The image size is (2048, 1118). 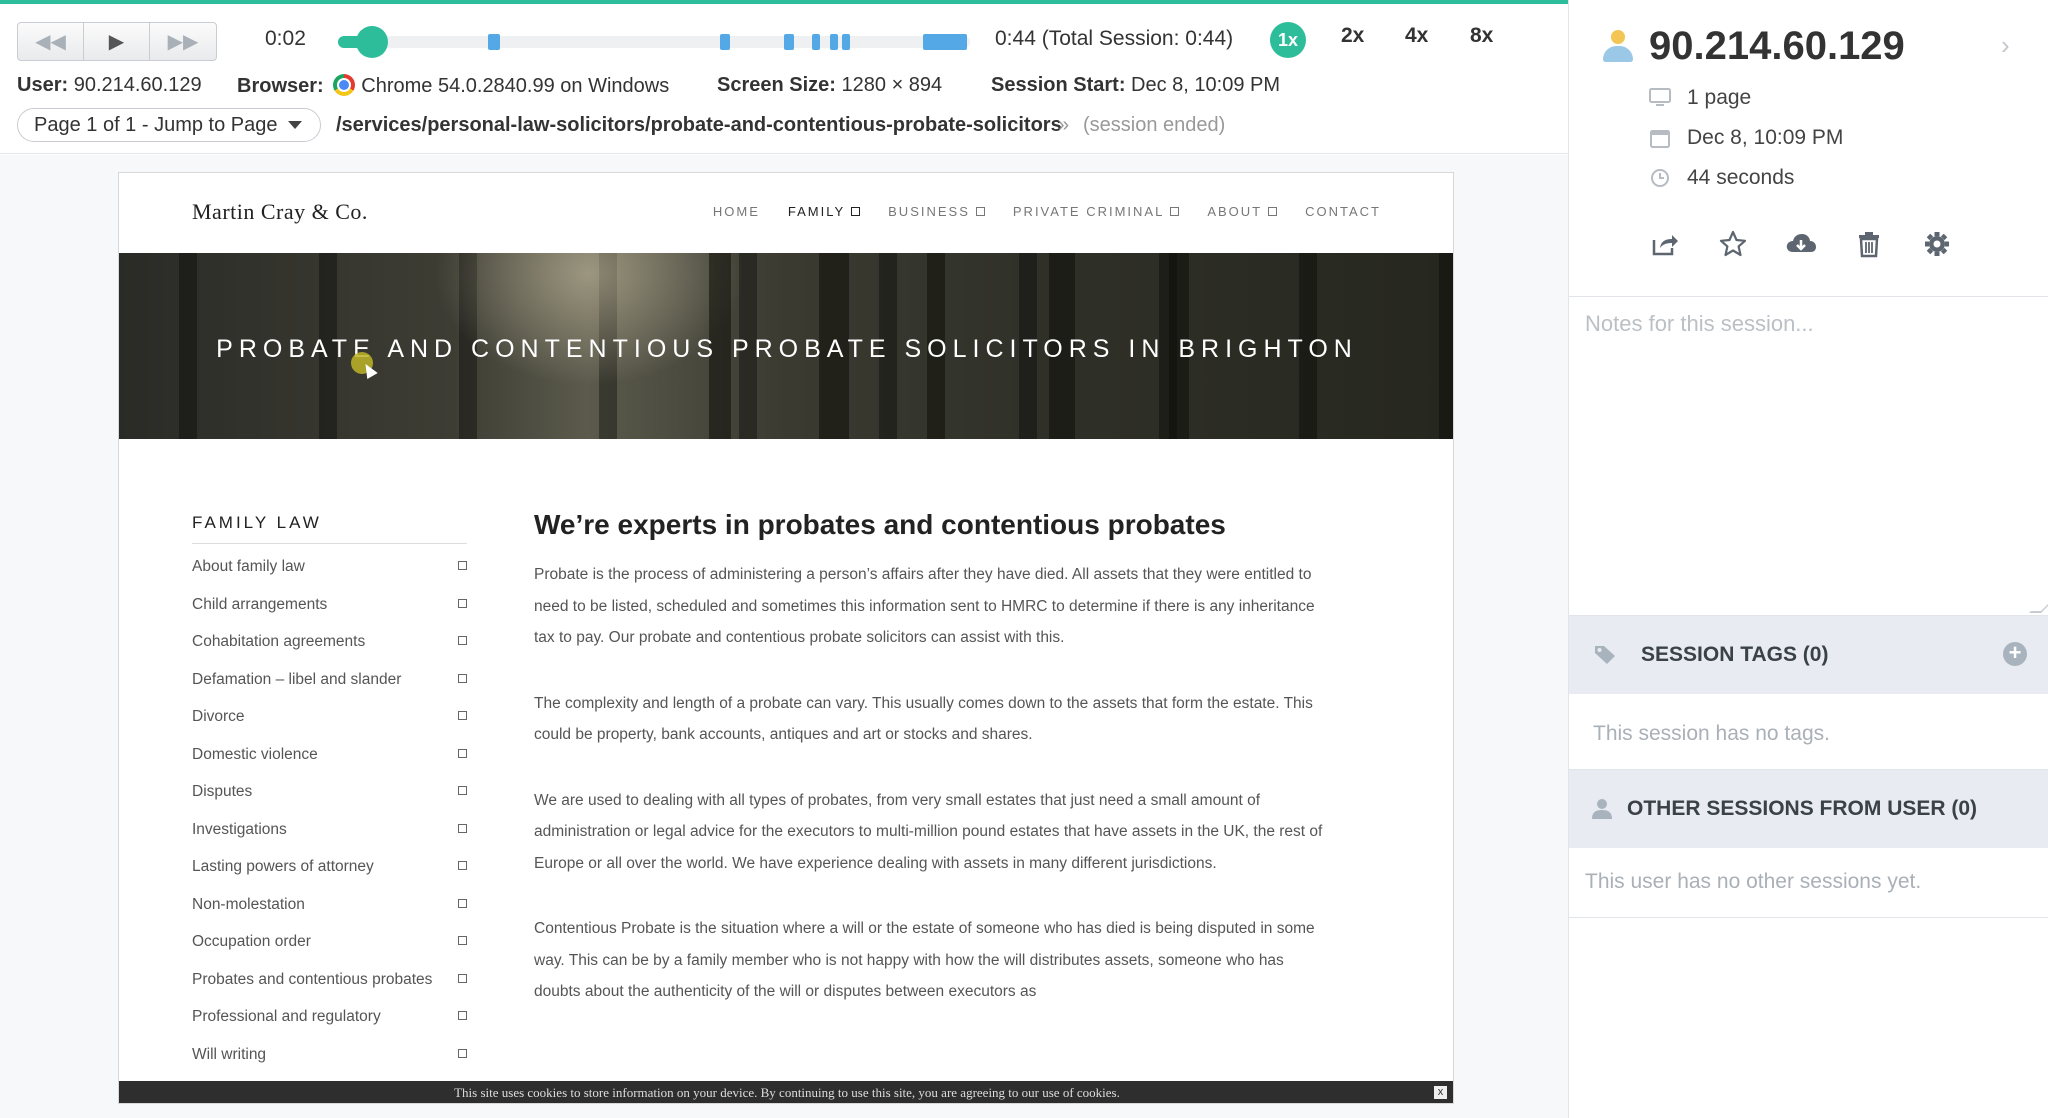 I want to click on rewind-button: ◀◀, so click(x=51, y=41).